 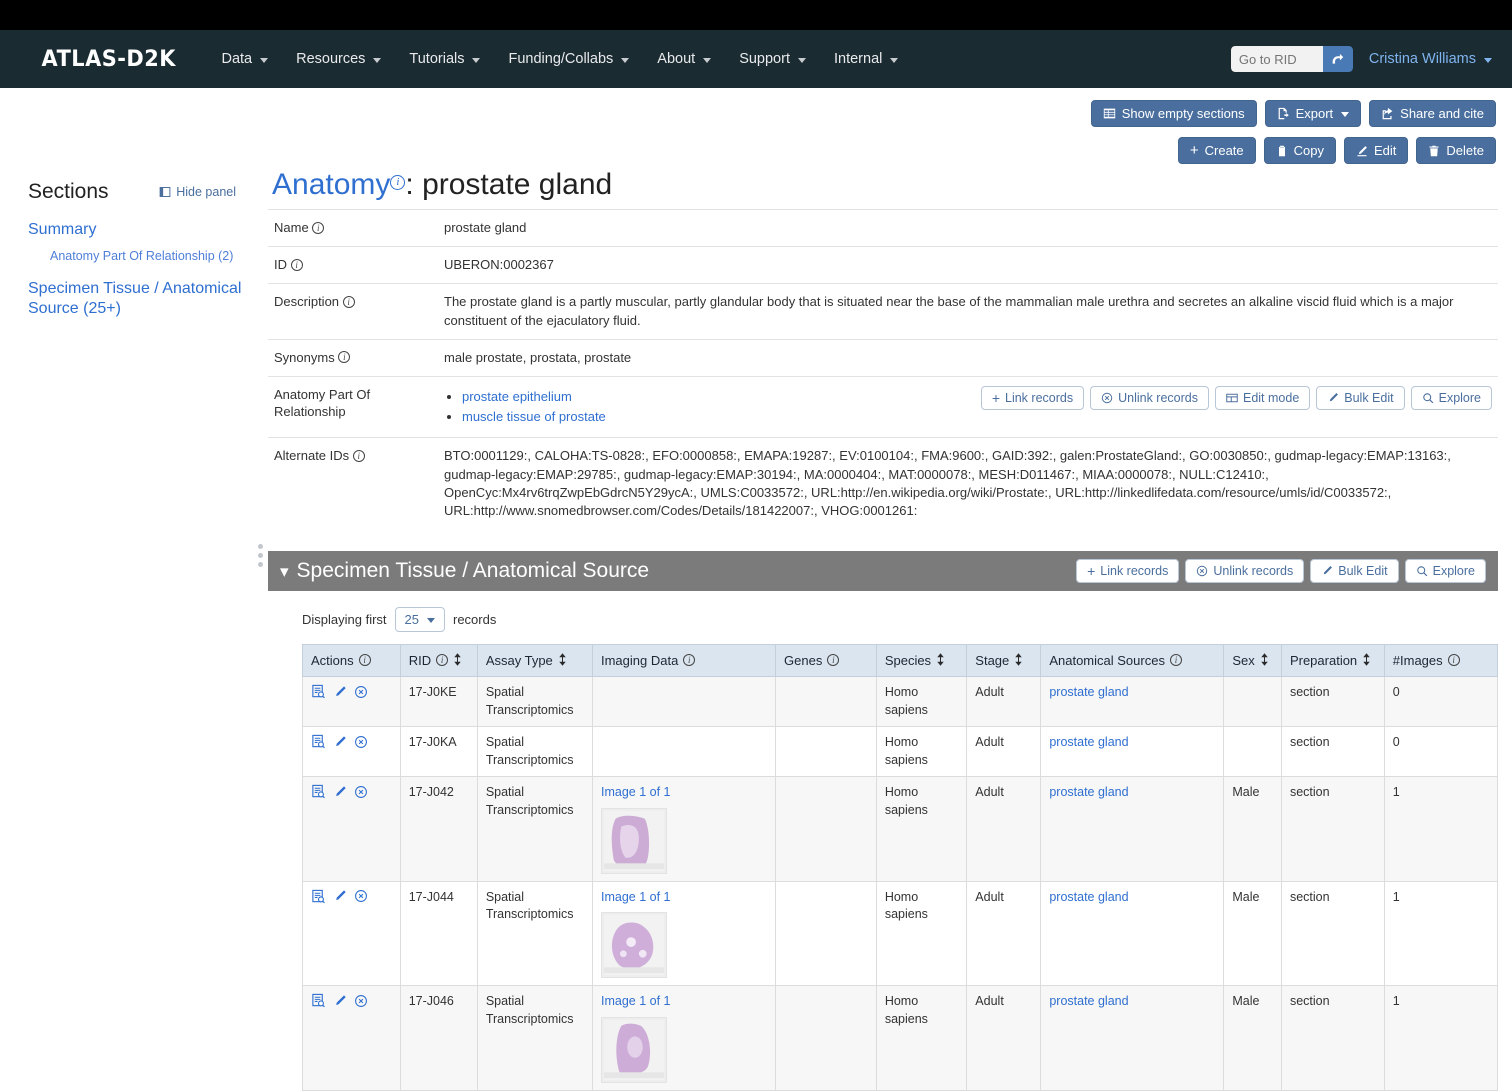 I want to click on go-to-rid-group, so click(x=1291, y=59).